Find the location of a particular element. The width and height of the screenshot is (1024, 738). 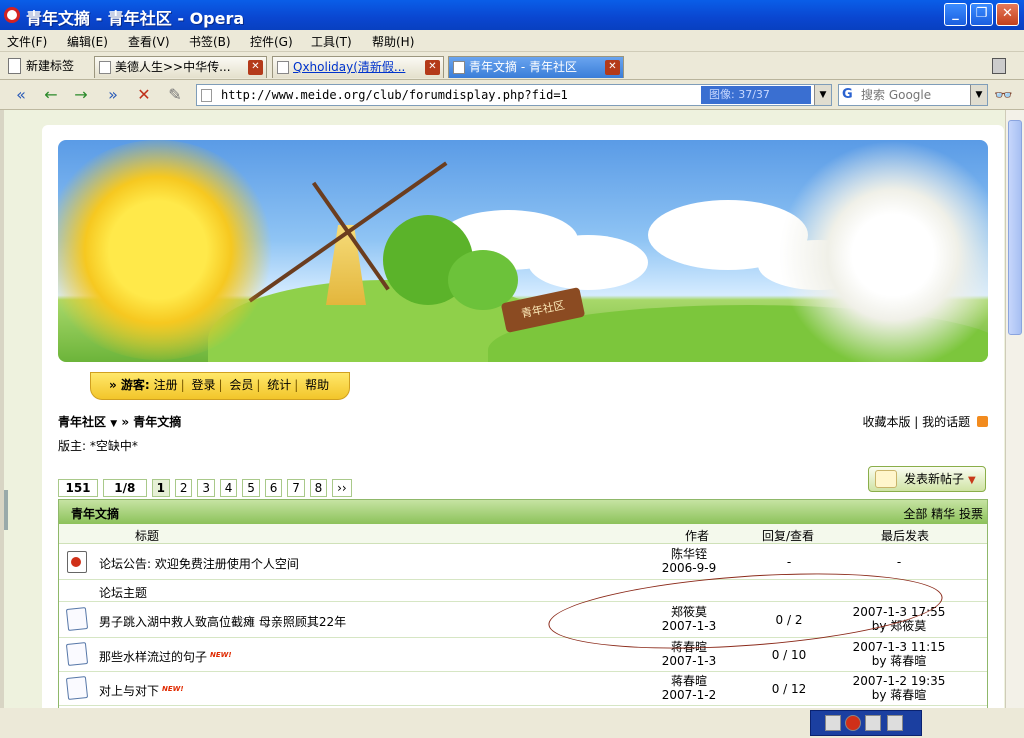

menu-view: 查看(V) is located at coordinates (149, 41).